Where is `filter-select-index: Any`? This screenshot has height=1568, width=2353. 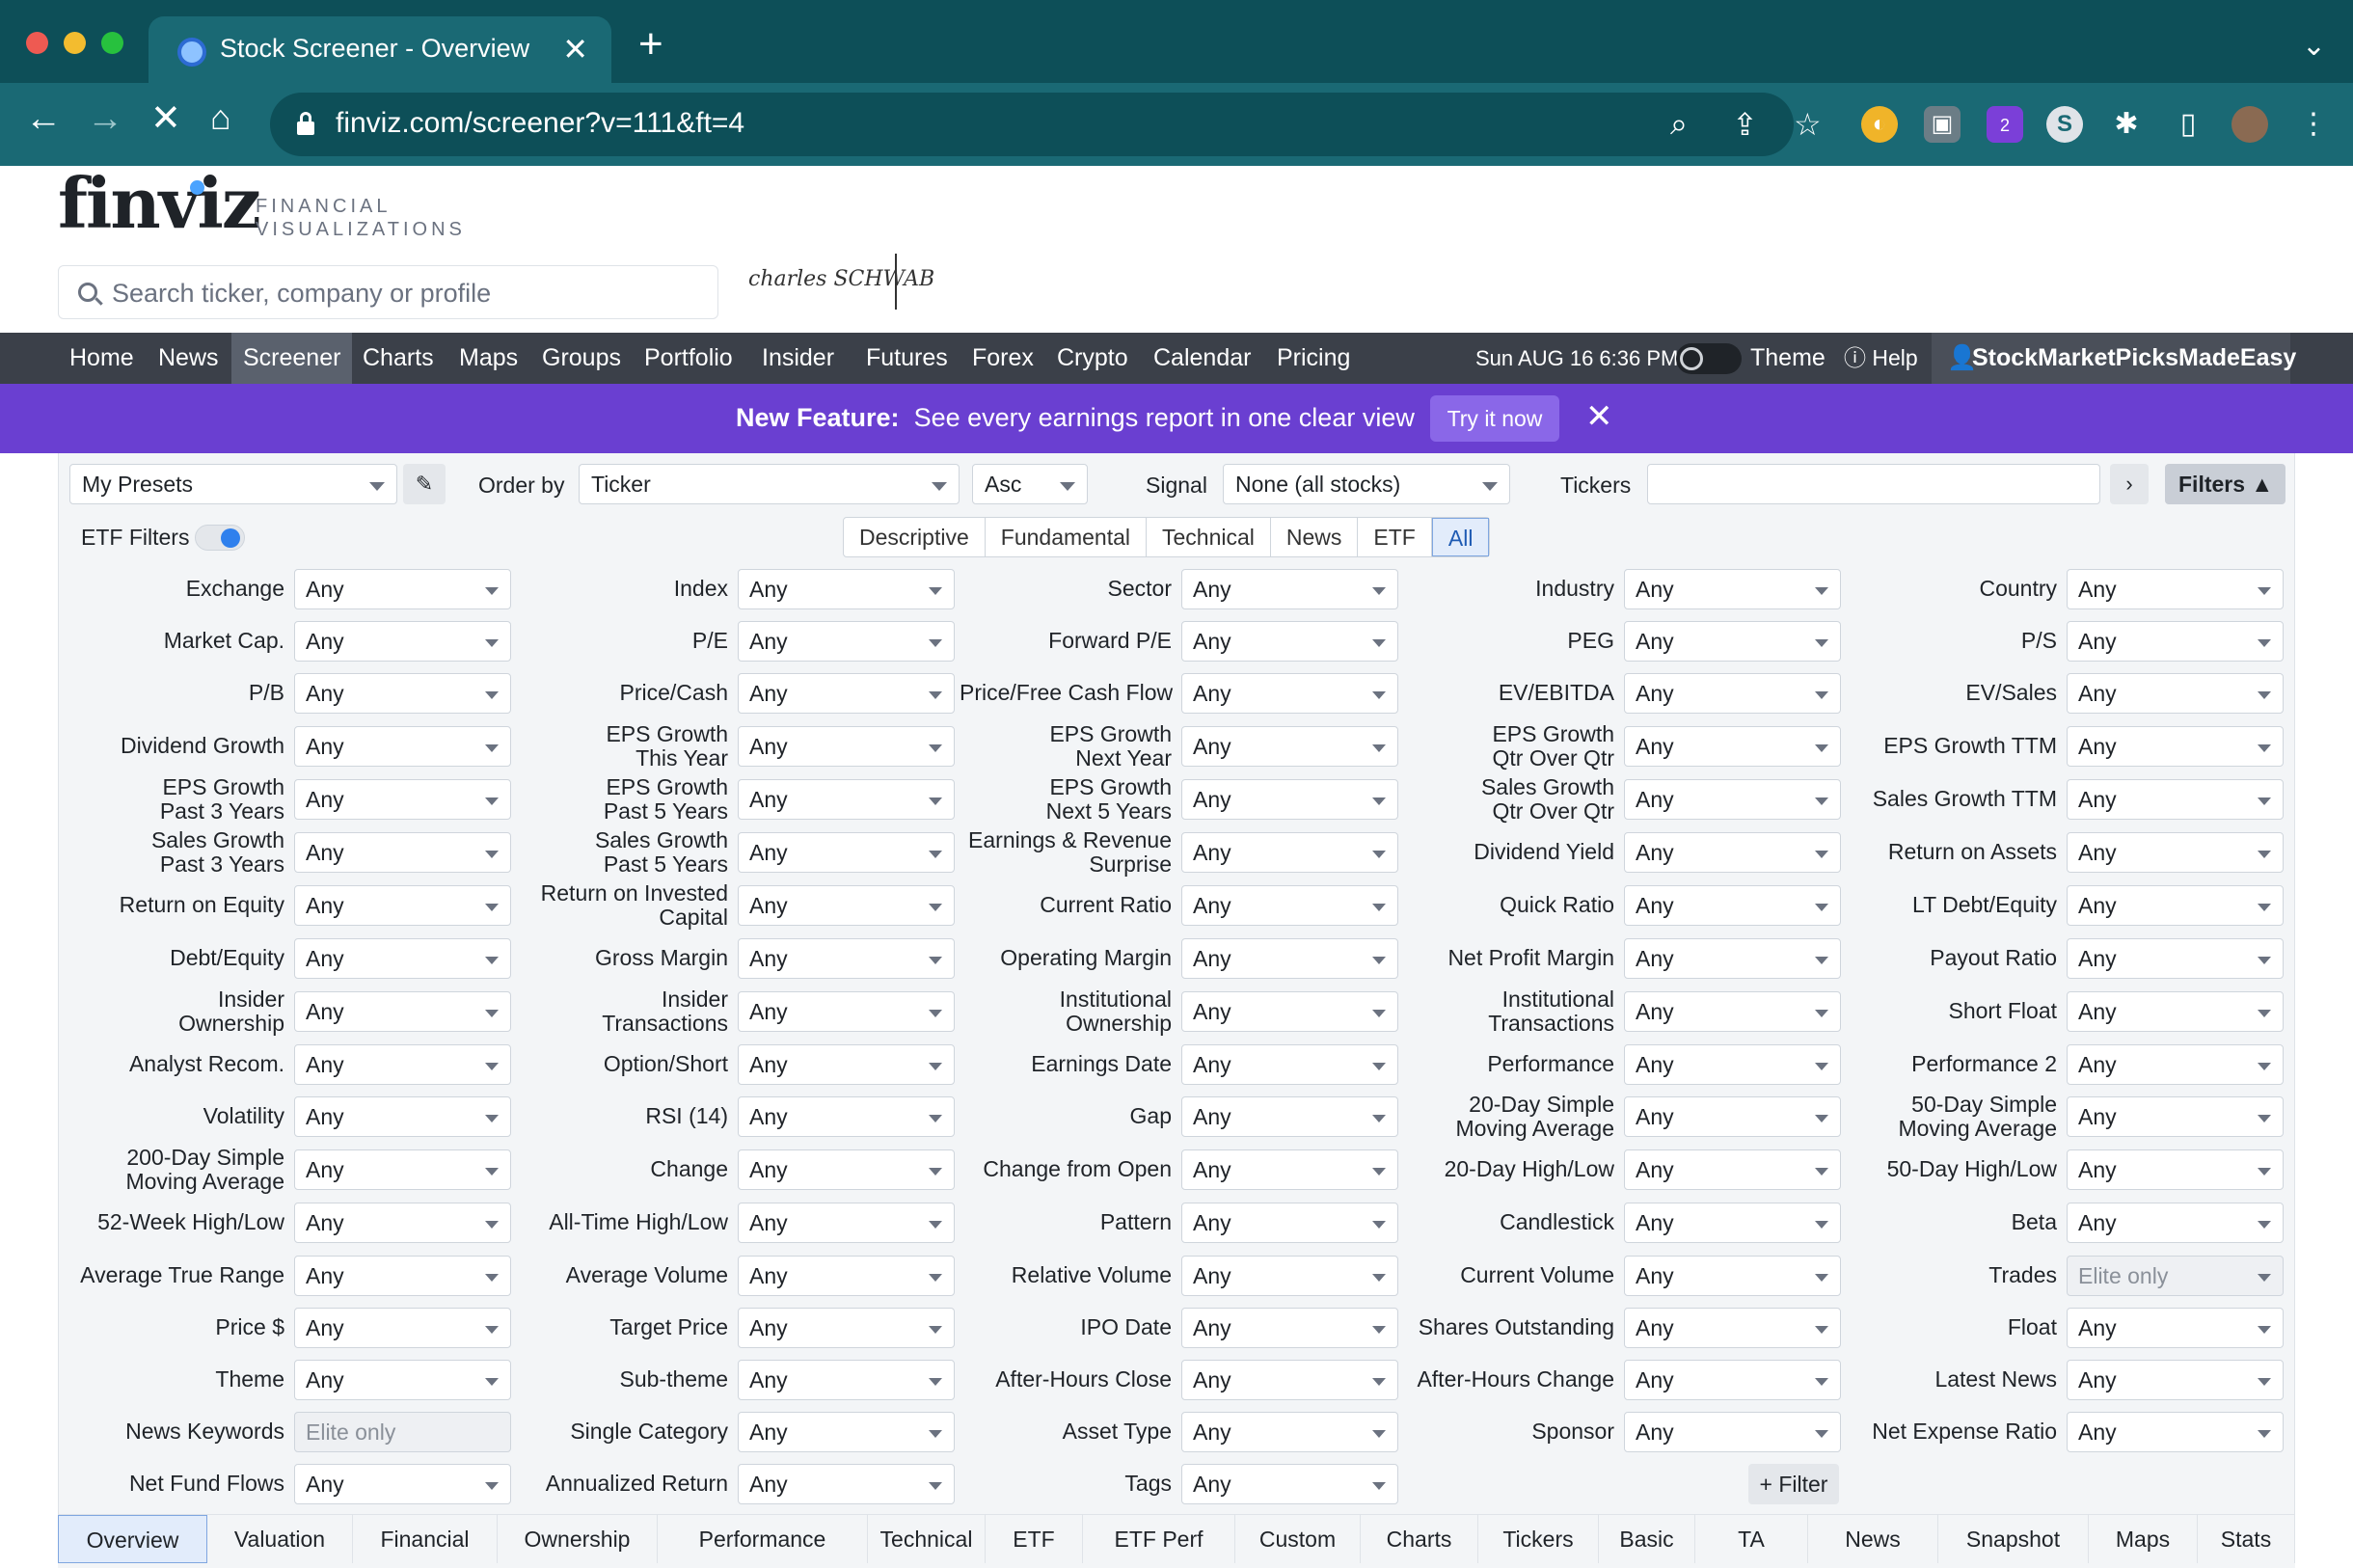
filter-select-index: Any is located at coordinates (846, 589).